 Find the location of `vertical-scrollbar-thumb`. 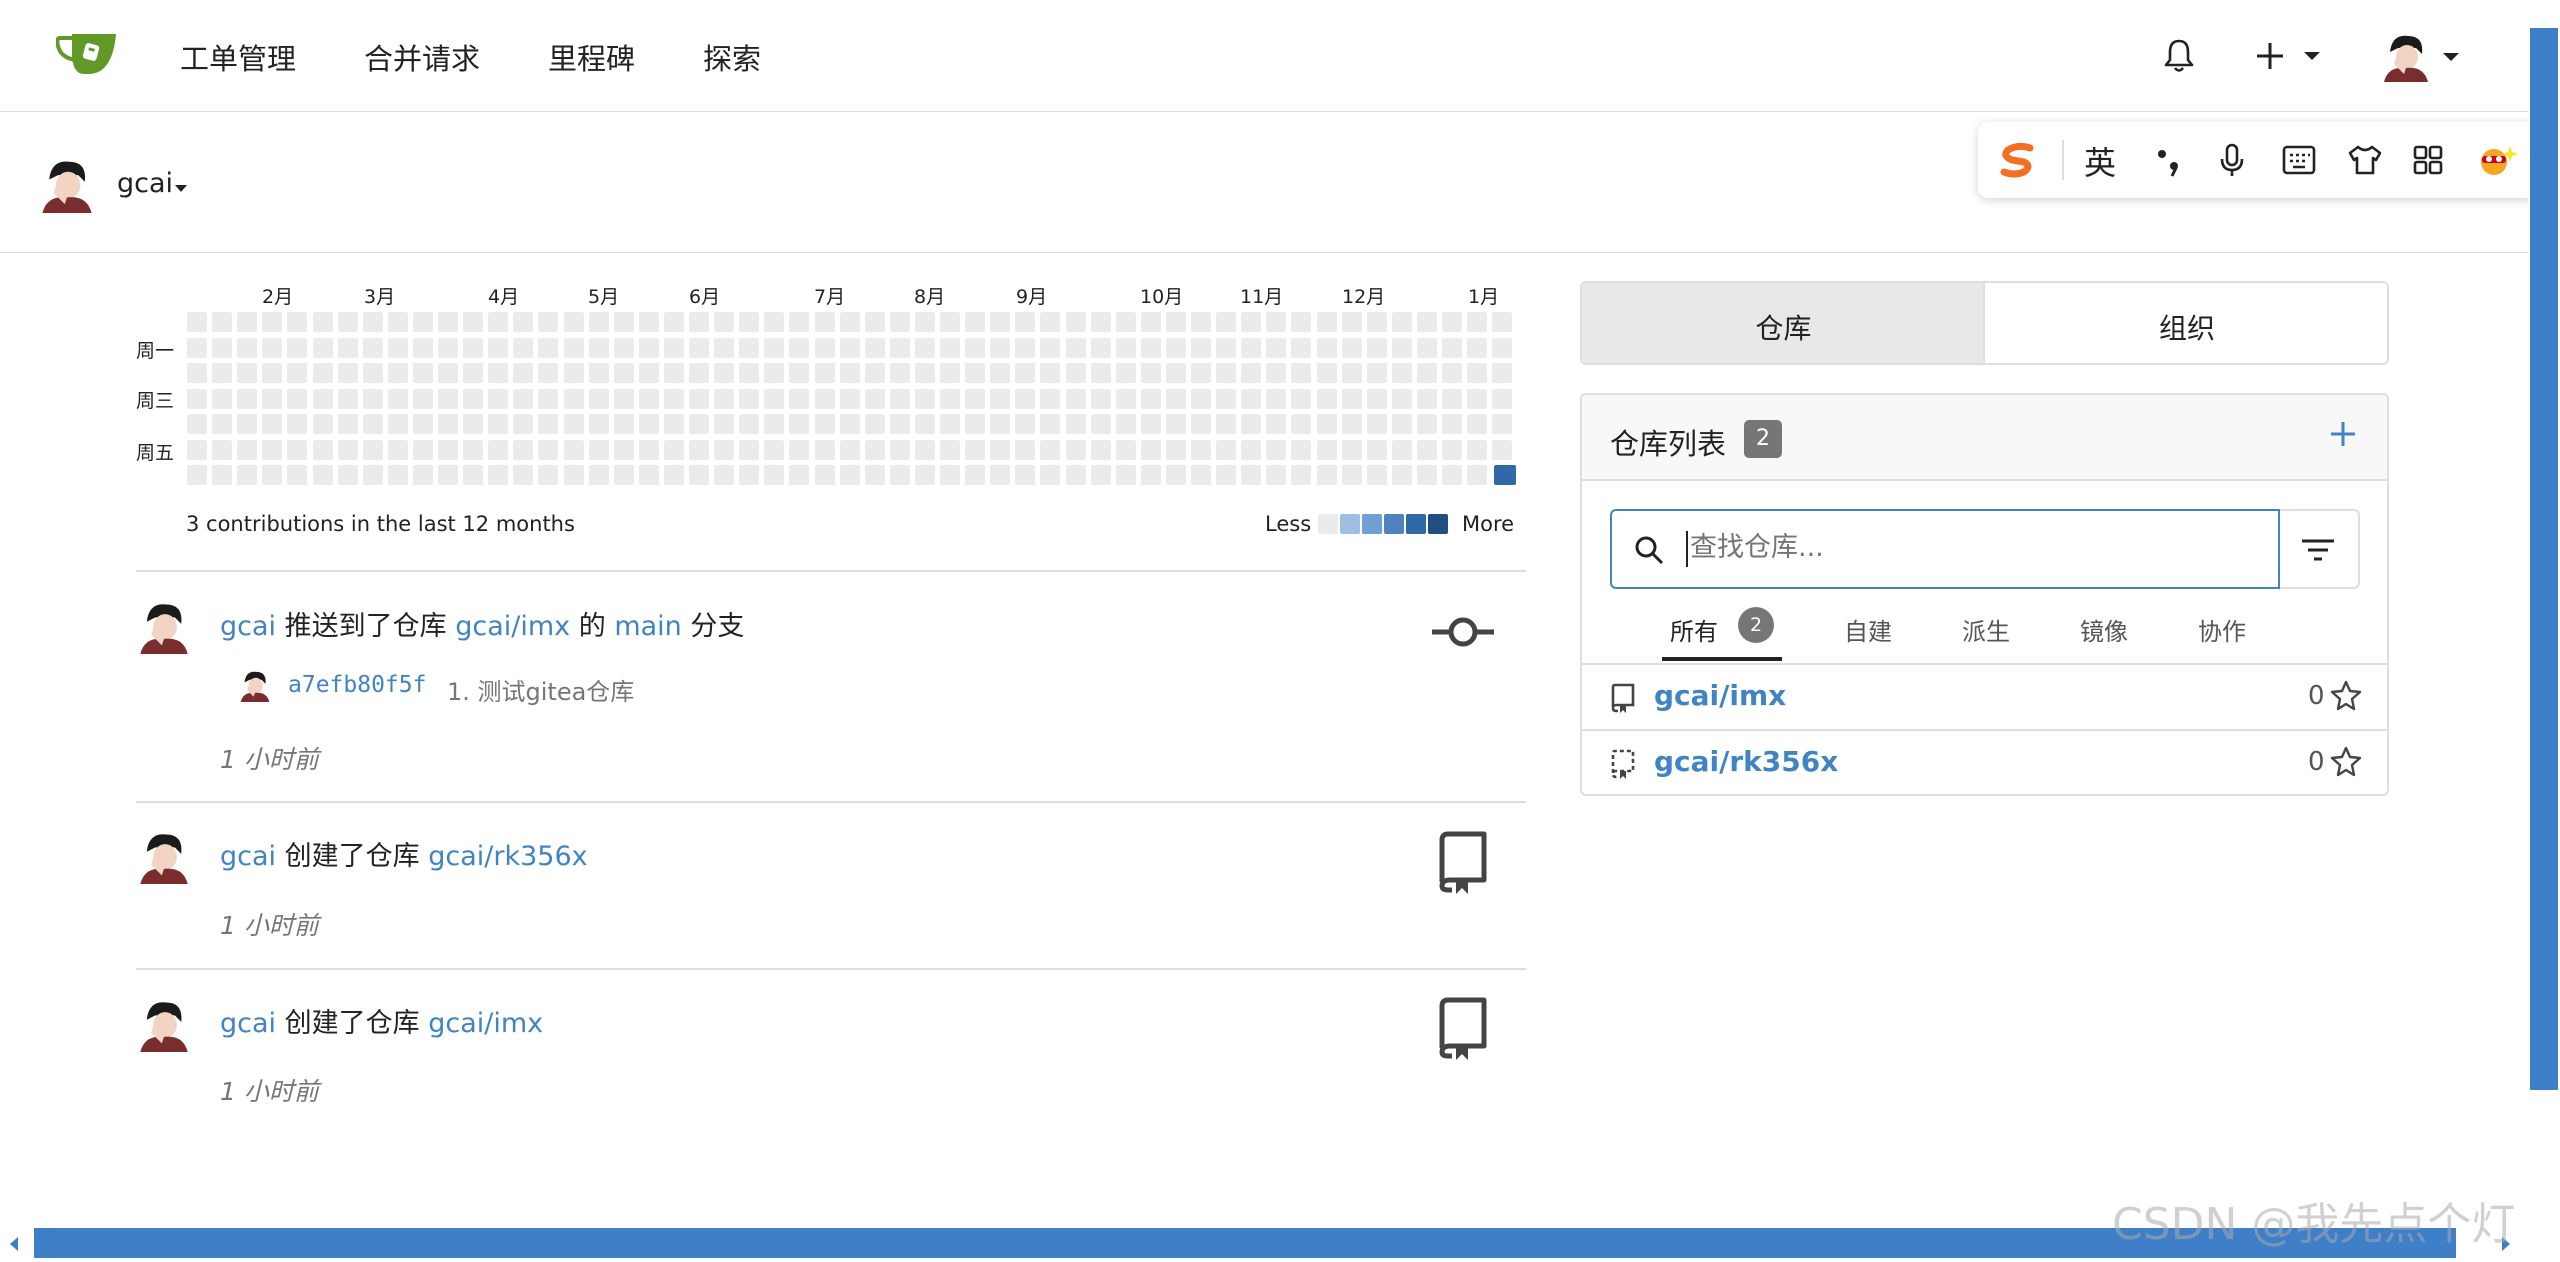

vertical-scrollbar-thumb is located at coordinates (2544, 559).